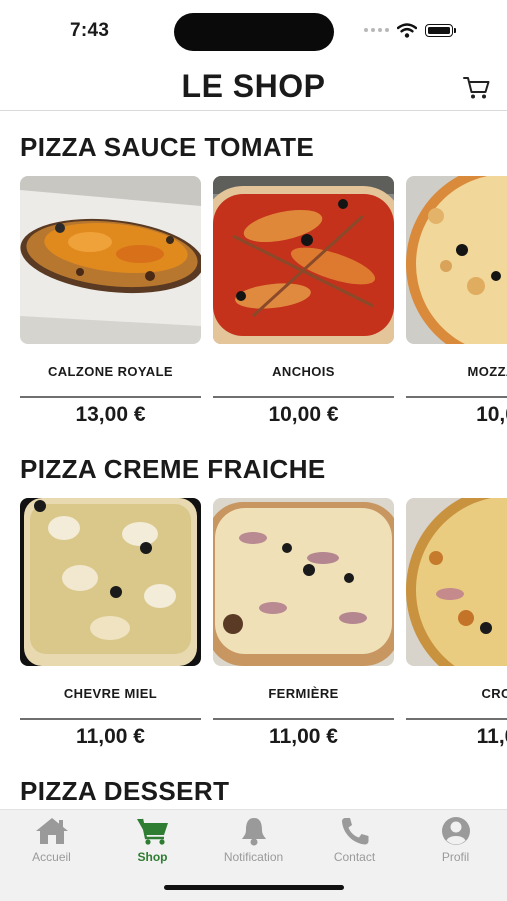 Image resolution: width=507 pixels, height=901 pixels. I want to click on product-card: ANCHOIS 10,00 €, so click(303, 301).